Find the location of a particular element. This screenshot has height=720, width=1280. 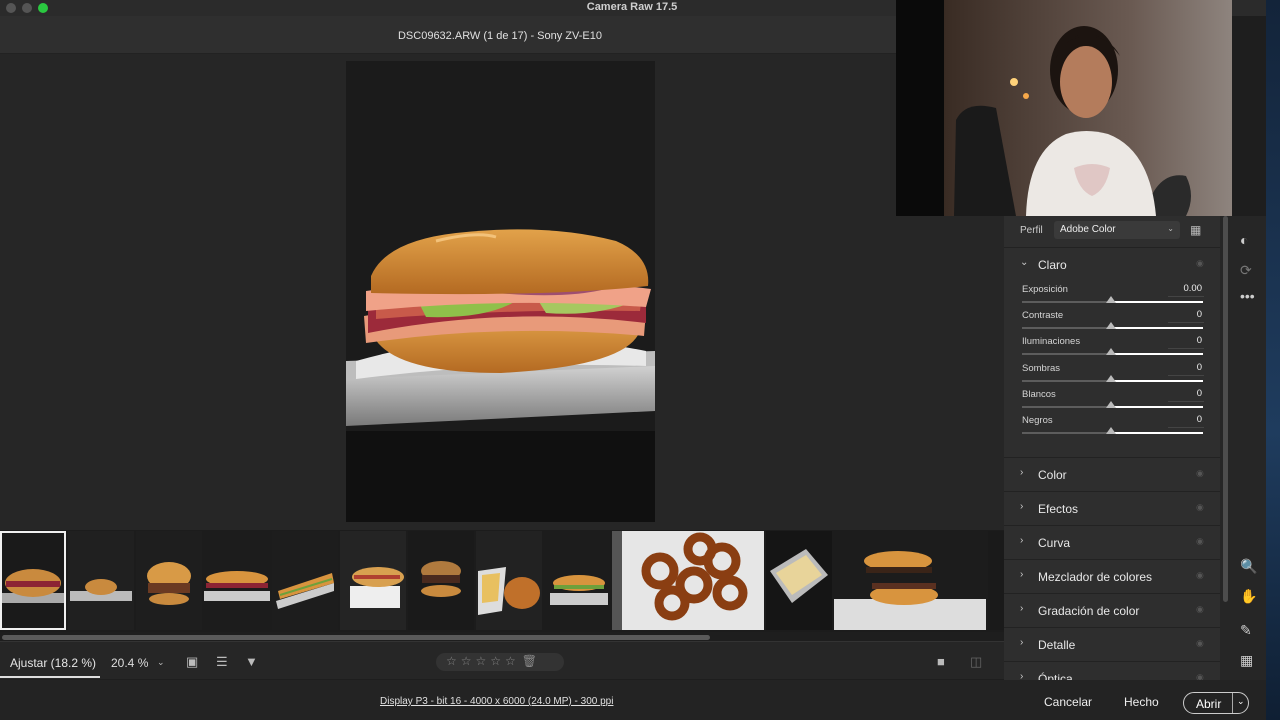

more-options-icon: ••• is located at coordinates (1247, 296).